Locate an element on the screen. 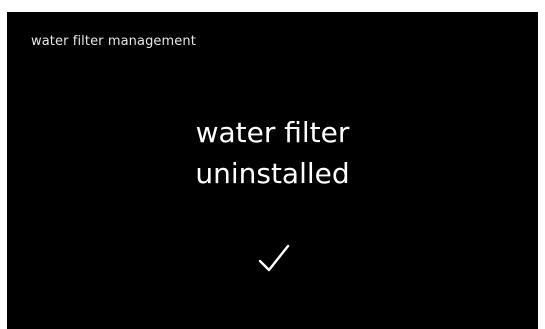  checkmark-icon is located at coordinates (274, 258).